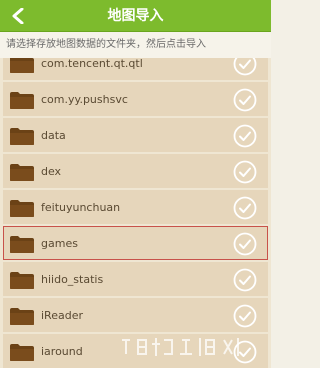 This screenshot has width=320, height=368. I want to click on folder-name: data, so click(53, 135).